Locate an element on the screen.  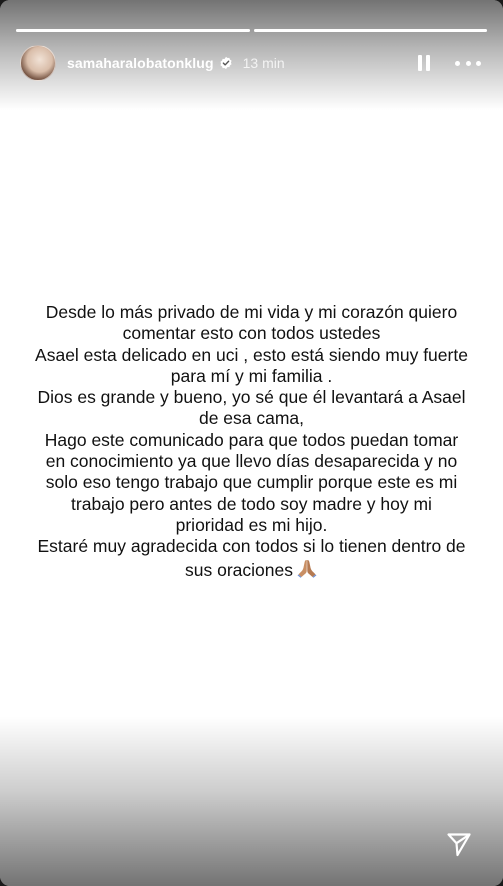
text-line: sus oraciones is located at coordinates (239, 569).